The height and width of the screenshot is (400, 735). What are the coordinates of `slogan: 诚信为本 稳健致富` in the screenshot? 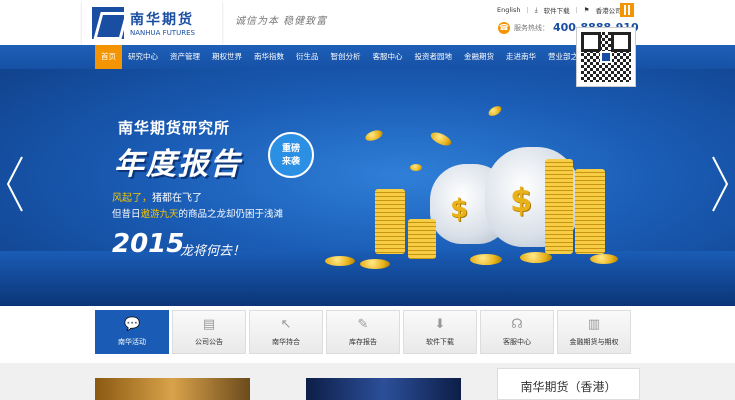 It's located at (281, 21).